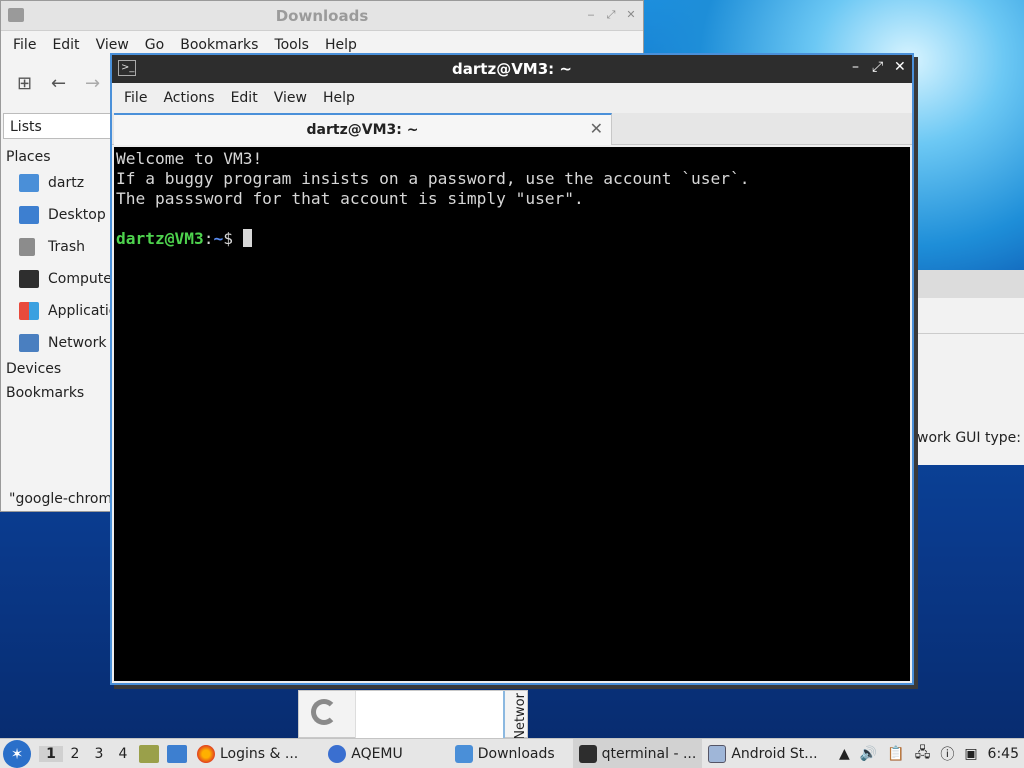 This screenshot has height=768, width=1024. I want to click on firefox-icon, so click(206, 753).